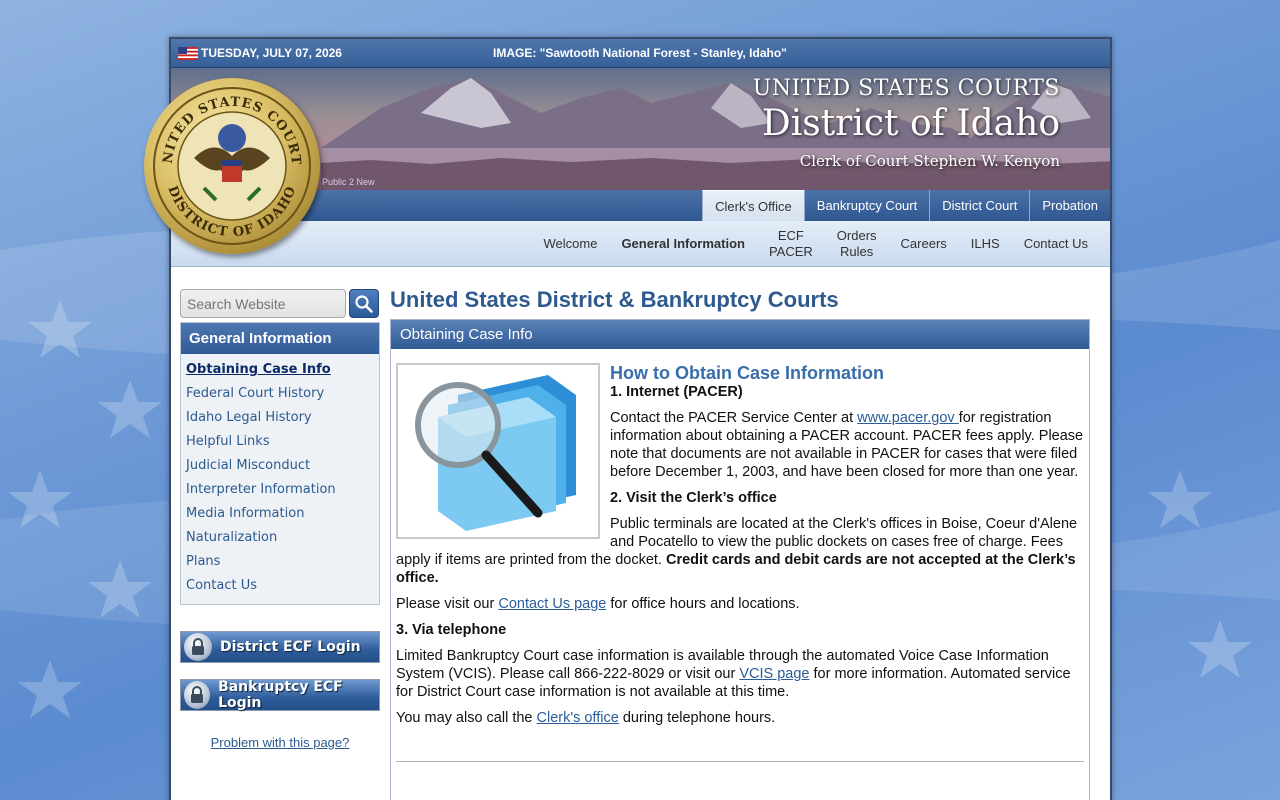  Describe the element at coordinates (929, 161) in the screenshot. I see `banner-clerk: Clerk of Court Stephen W. Kenyon` at that location.